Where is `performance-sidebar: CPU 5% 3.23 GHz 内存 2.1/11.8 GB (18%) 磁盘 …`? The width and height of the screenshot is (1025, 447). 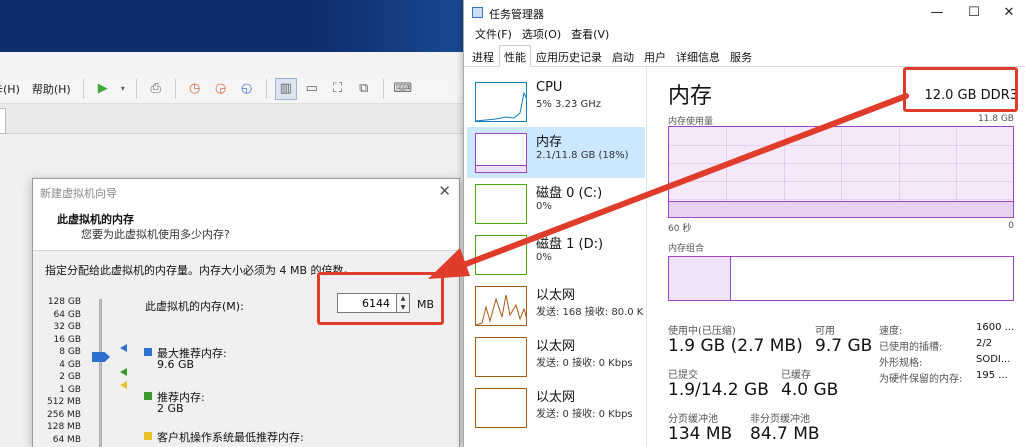 performance-sidebar: CPU 5% 3.23 GHz 内存 2.1/11.8 GB (18%) 磁盘 … is located at coordinates (556, 261).